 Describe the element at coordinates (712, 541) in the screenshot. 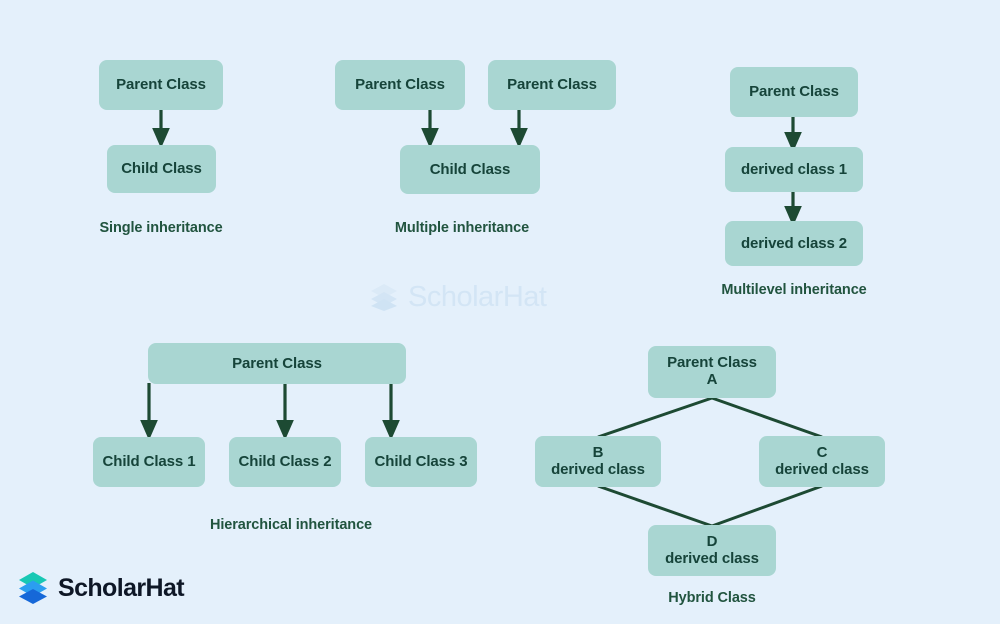

I see `node-label-line1: D` at that location.